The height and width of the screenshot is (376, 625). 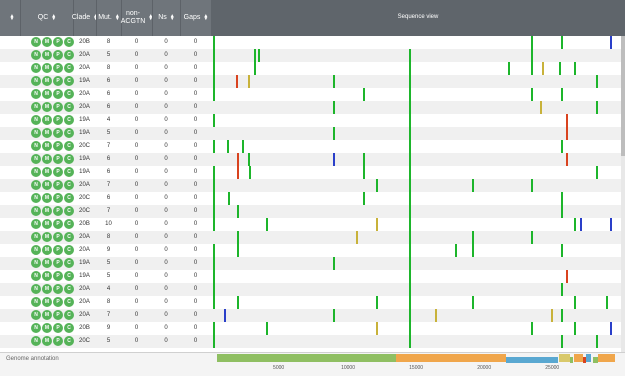 I want to click on clade-column-header: Clade ▲▼, so click(x=85, y=18).